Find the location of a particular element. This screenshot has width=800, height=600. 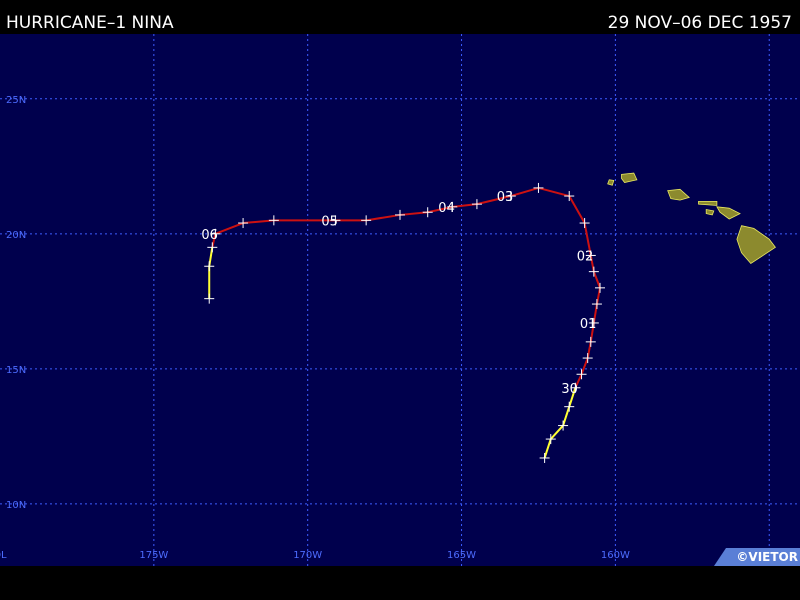

longitude-label: 175W is located at coordinates (153, 555).